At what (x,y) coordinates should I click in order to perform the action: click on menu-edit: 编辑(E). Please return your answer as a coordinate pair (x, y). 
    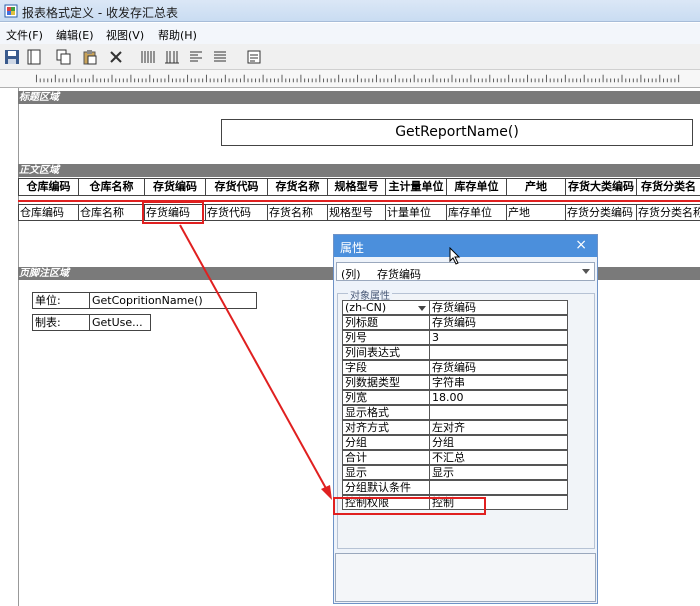
    Looking at the image, I should click on (75, 35).